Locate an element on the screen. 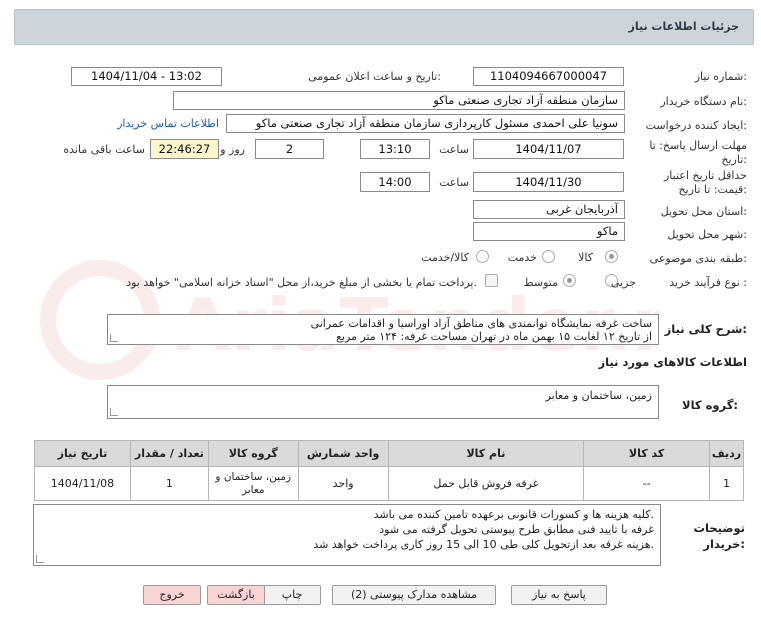 This screenshot has height=622, width=761. back-button: بازگشت is located at coordinates (236, 595).